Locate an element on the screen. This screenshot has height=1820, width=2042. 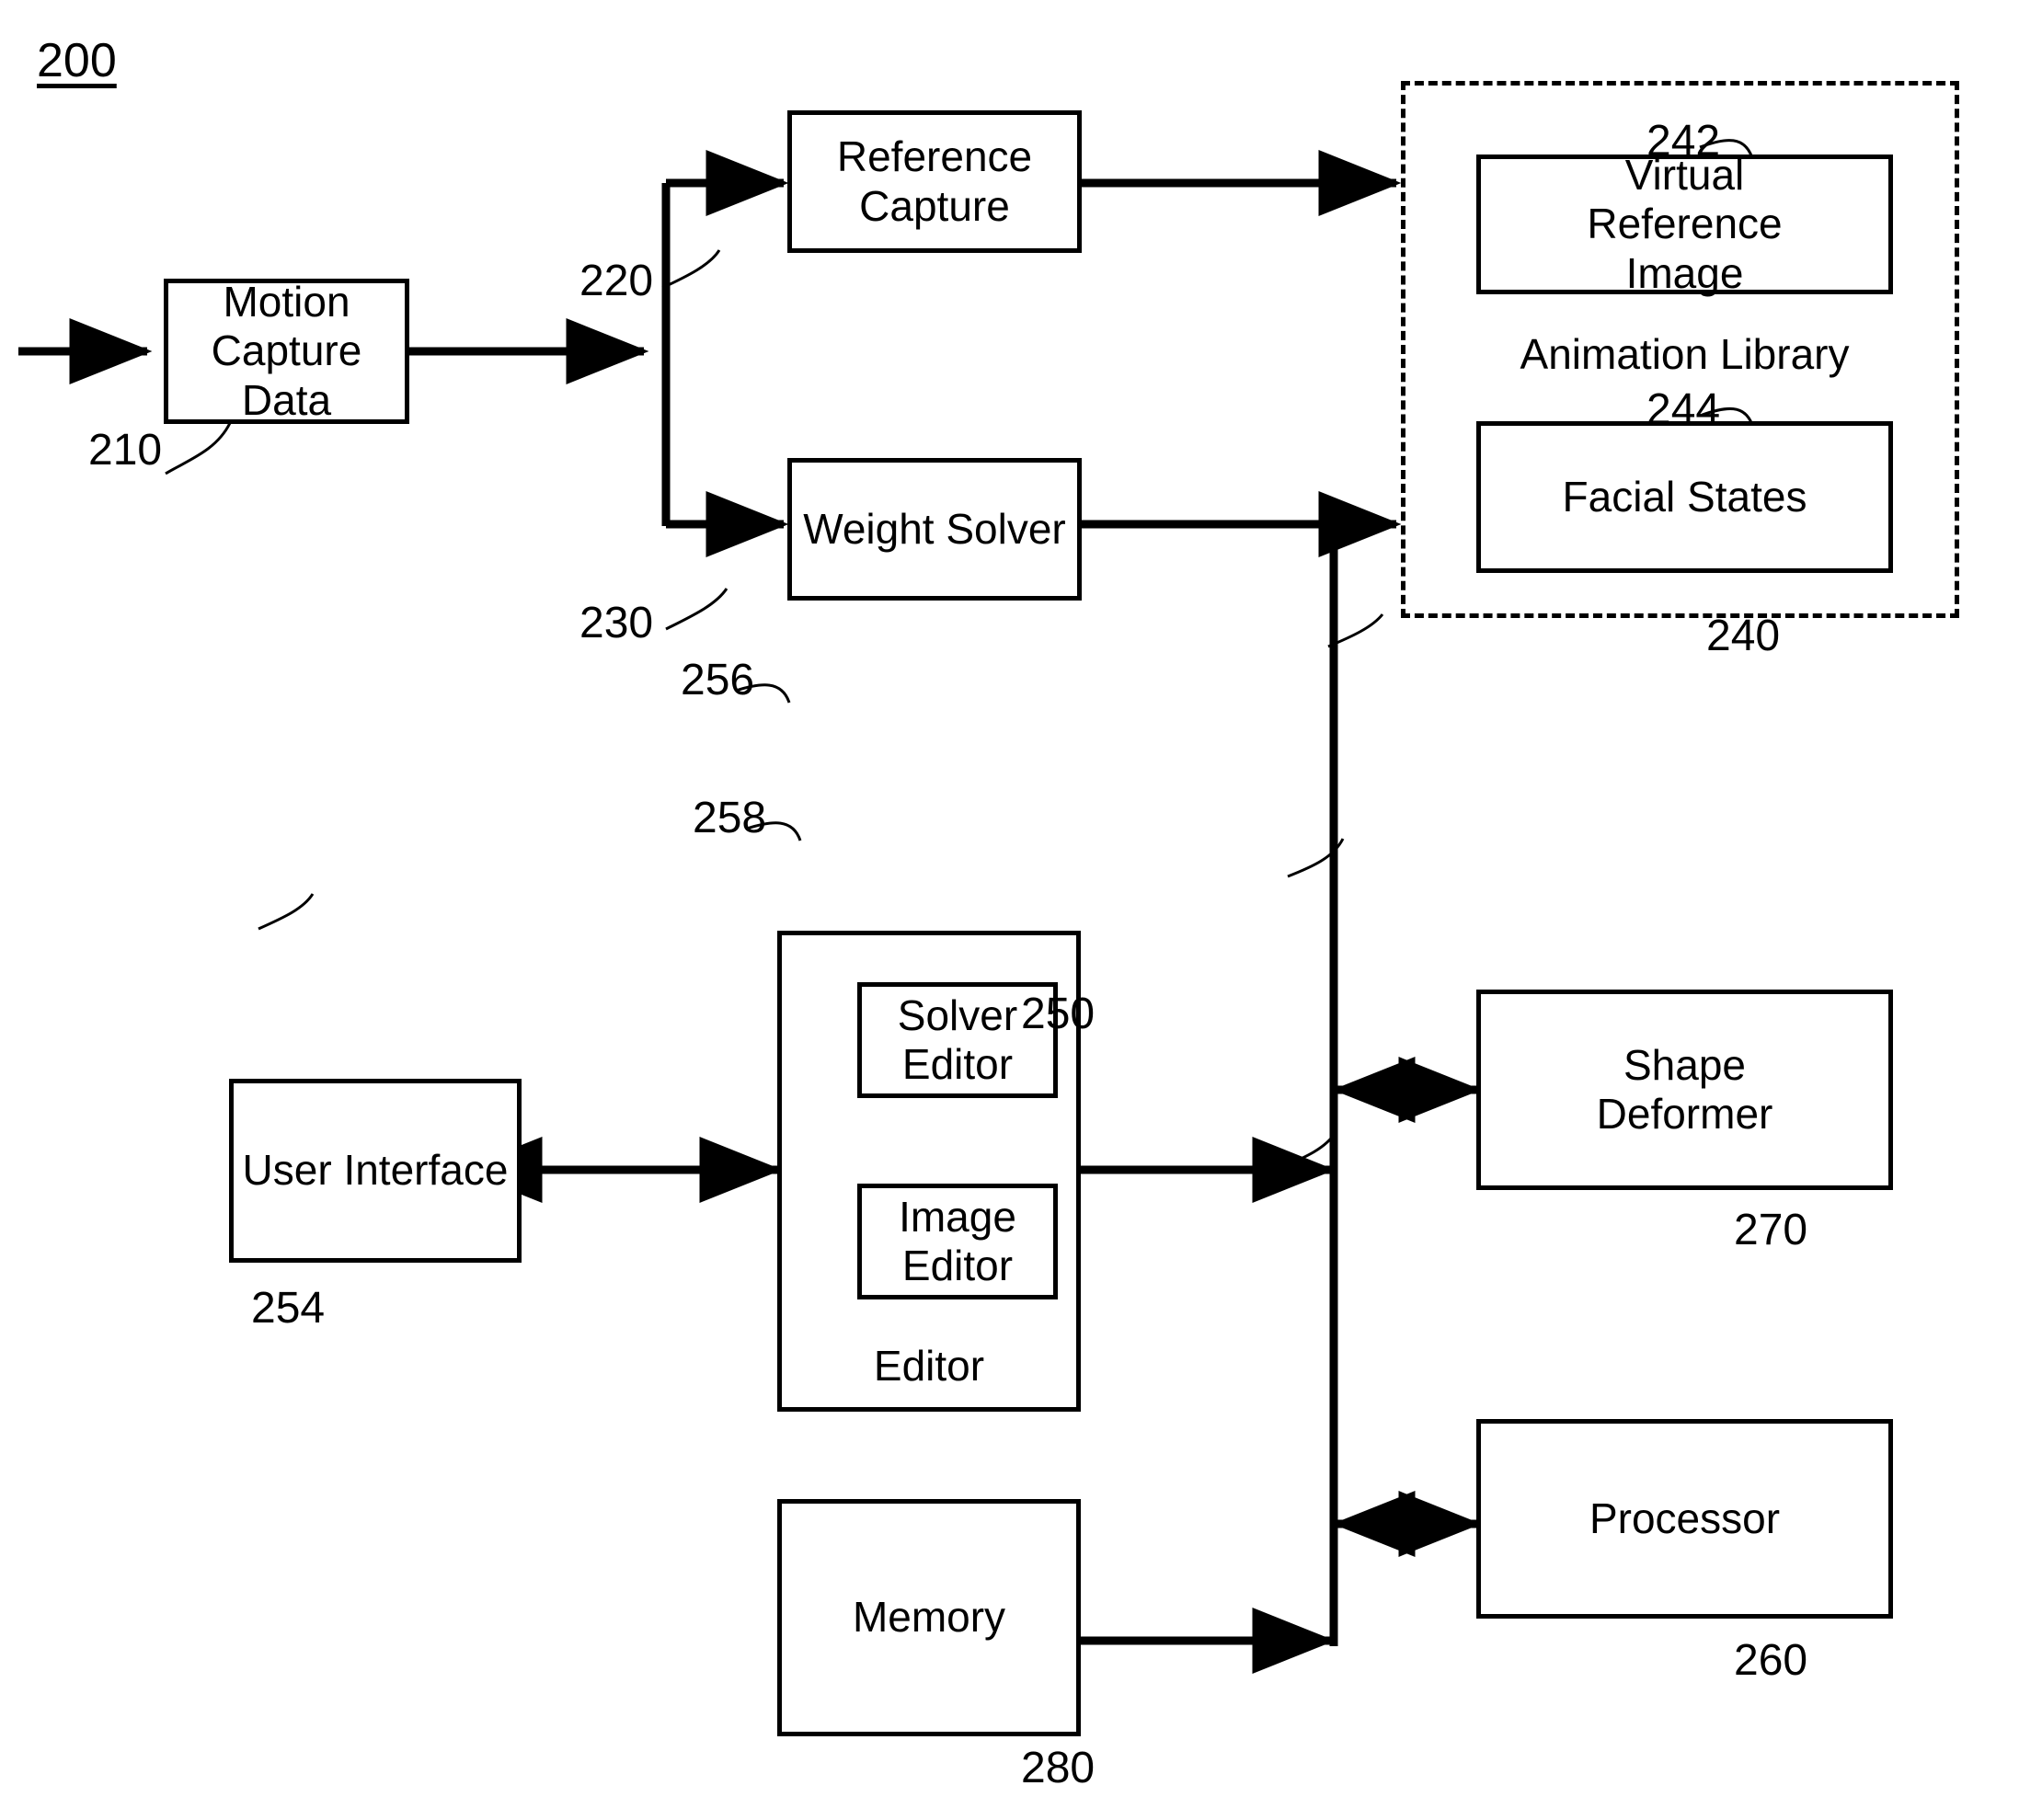
block-virtual-reference-image: Virtual Reference Image is located at coordinates (1685, 224).